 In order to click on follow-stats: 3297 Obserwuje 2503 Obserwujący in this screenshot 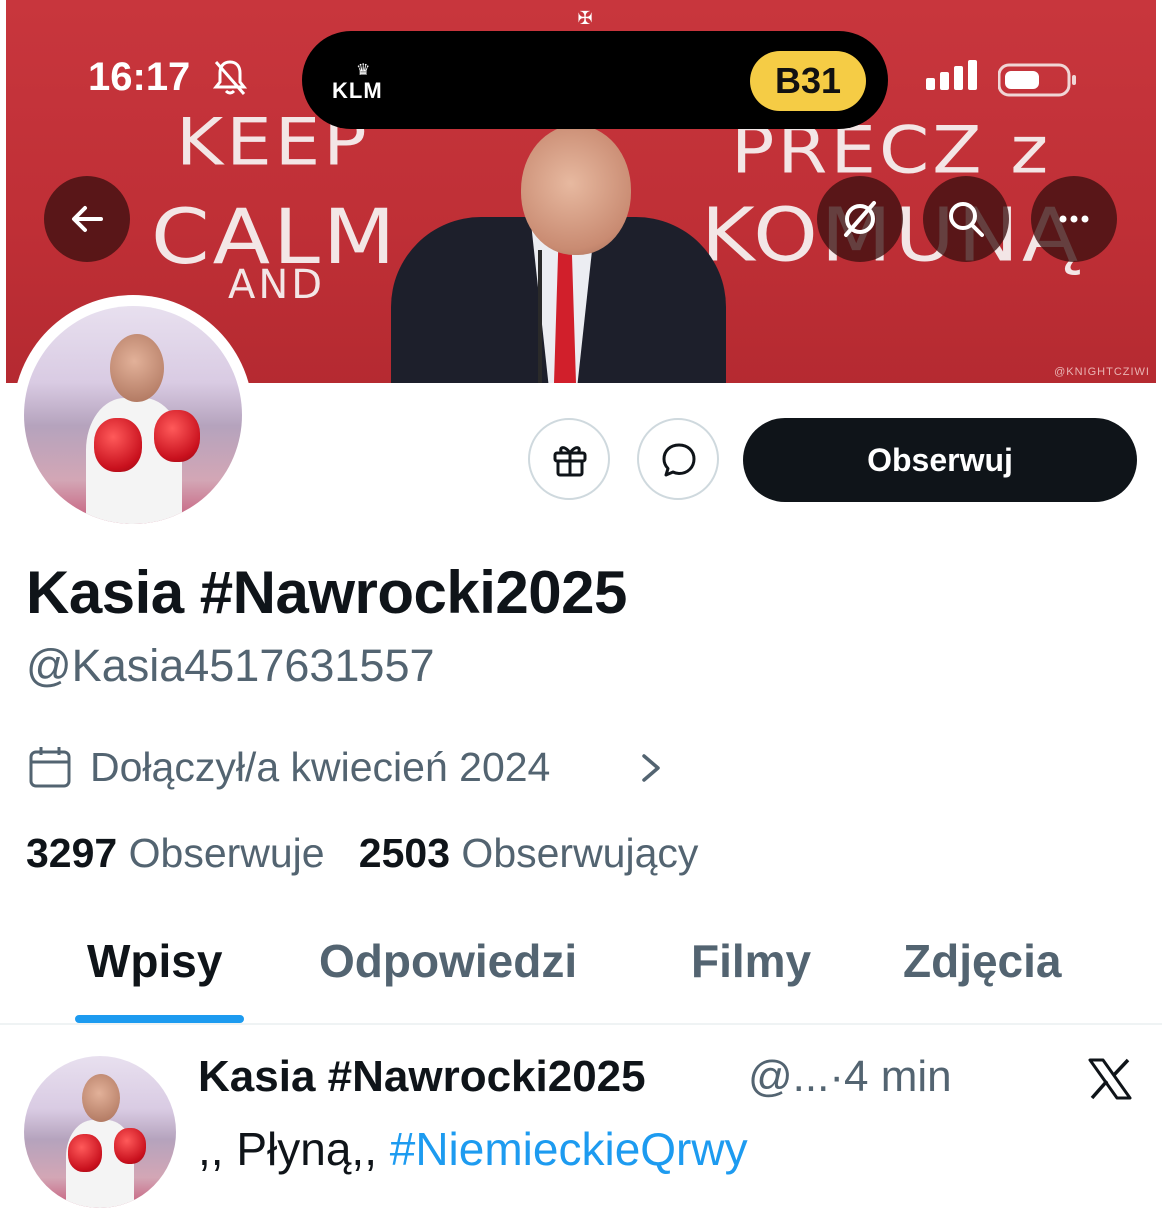, I will do `click(362, 853)`.